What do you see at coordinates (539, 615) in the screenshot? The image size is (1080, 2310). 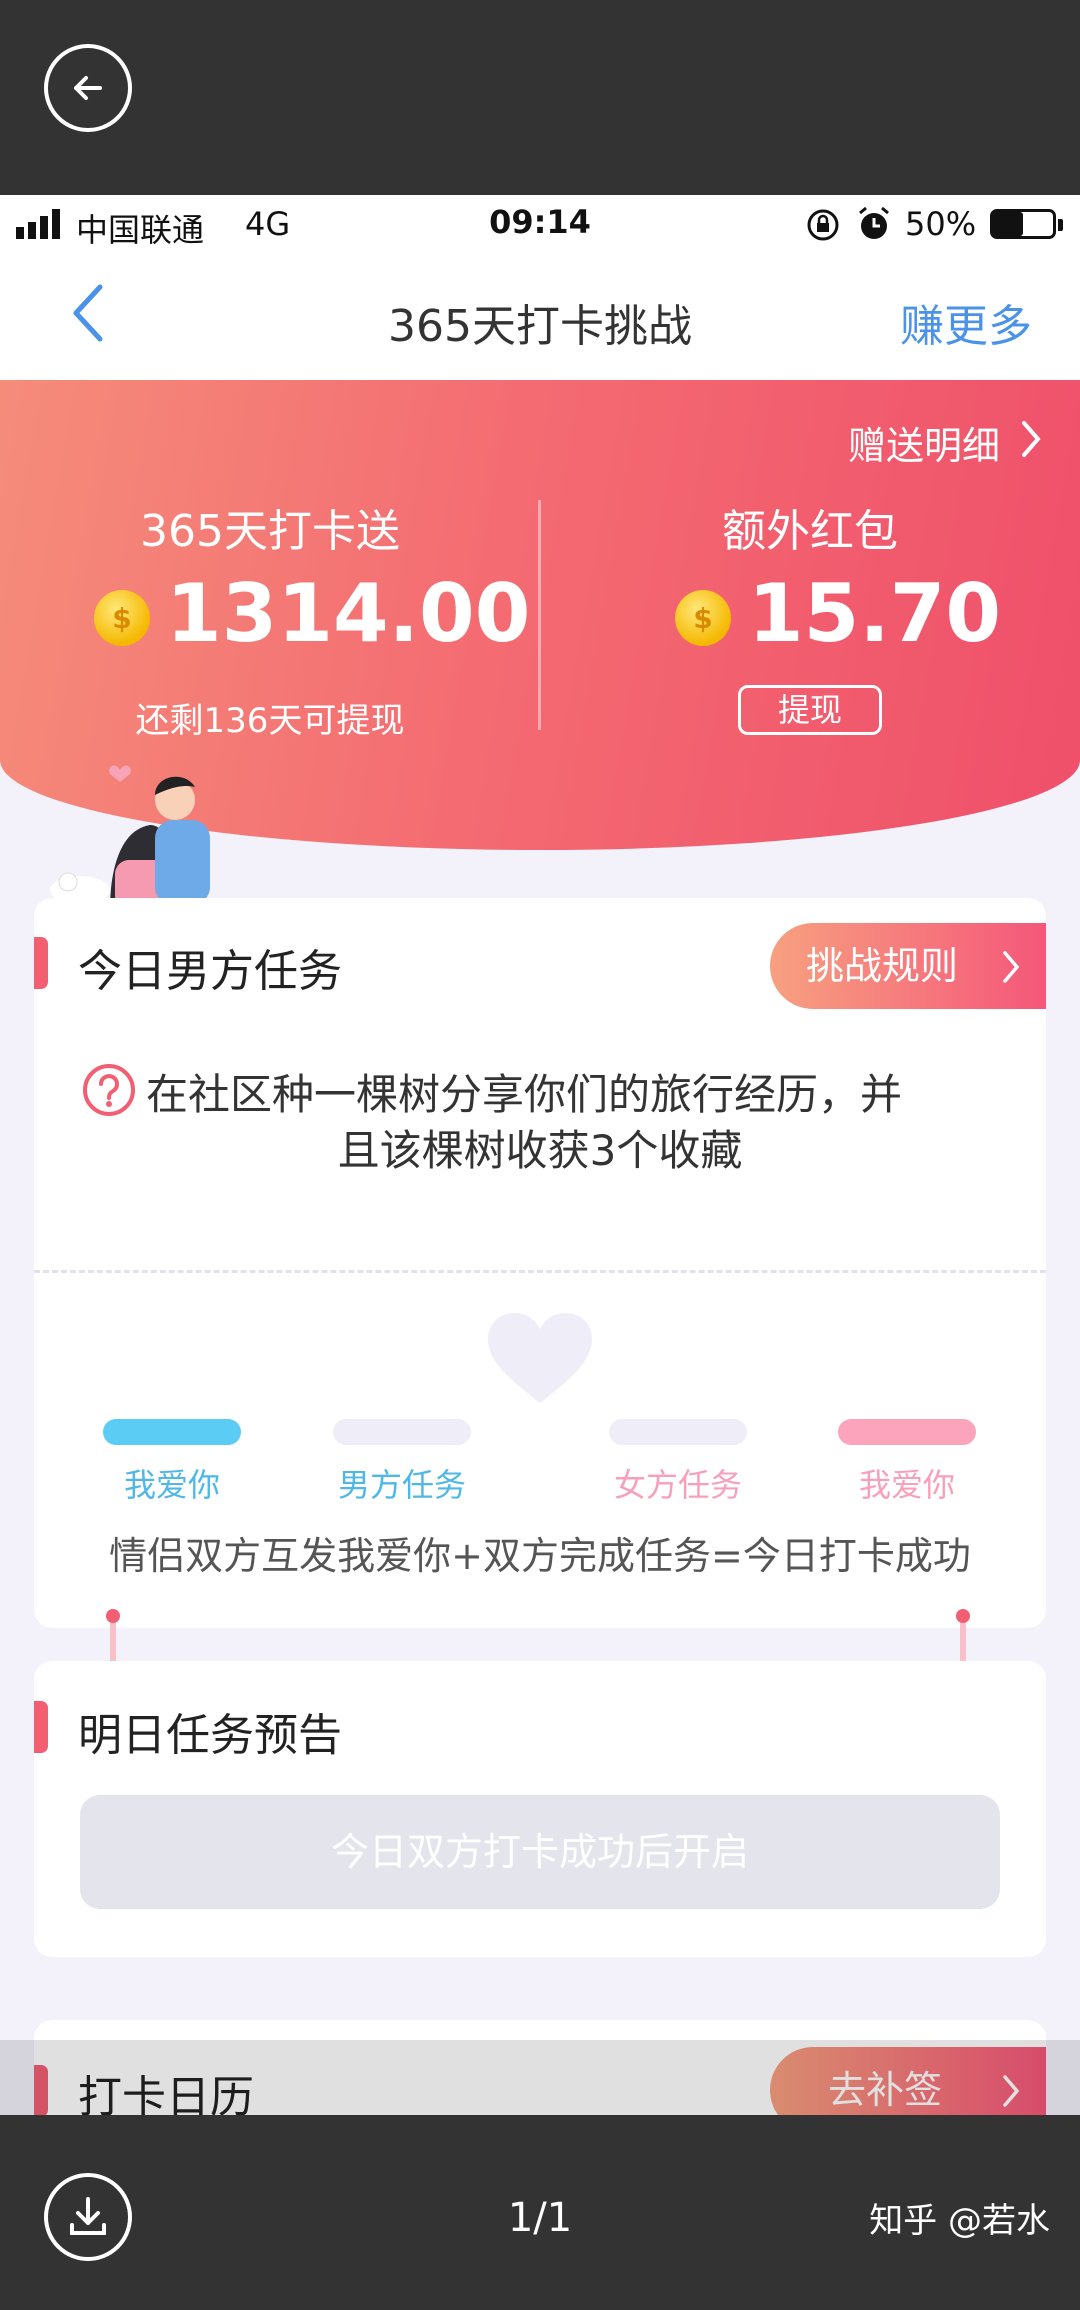 I see `hero-divider` at bounding box center [539, 615].